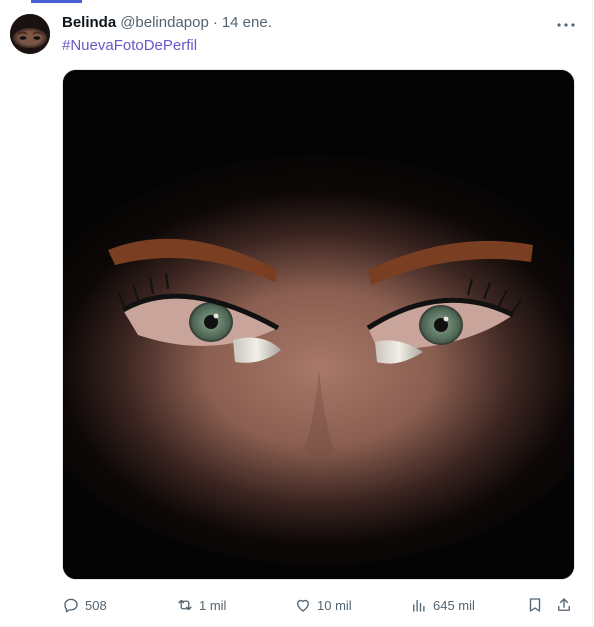 This screenshot has height=627, width=594. I want to click on avatar-image, so click(30, 34).